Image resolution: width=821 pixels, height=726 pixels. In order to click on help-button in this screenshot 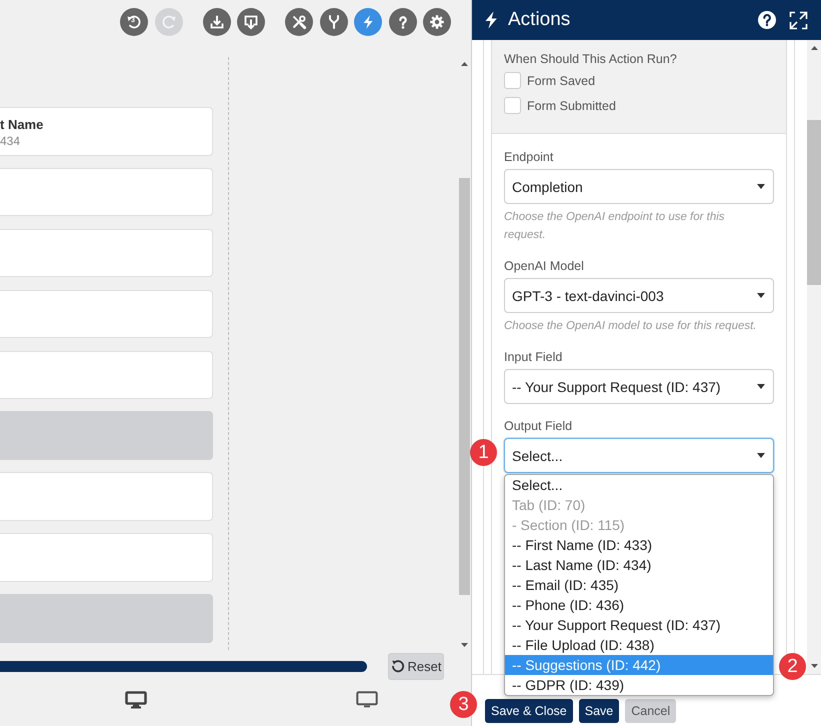, I will do `click(402, 22)`.